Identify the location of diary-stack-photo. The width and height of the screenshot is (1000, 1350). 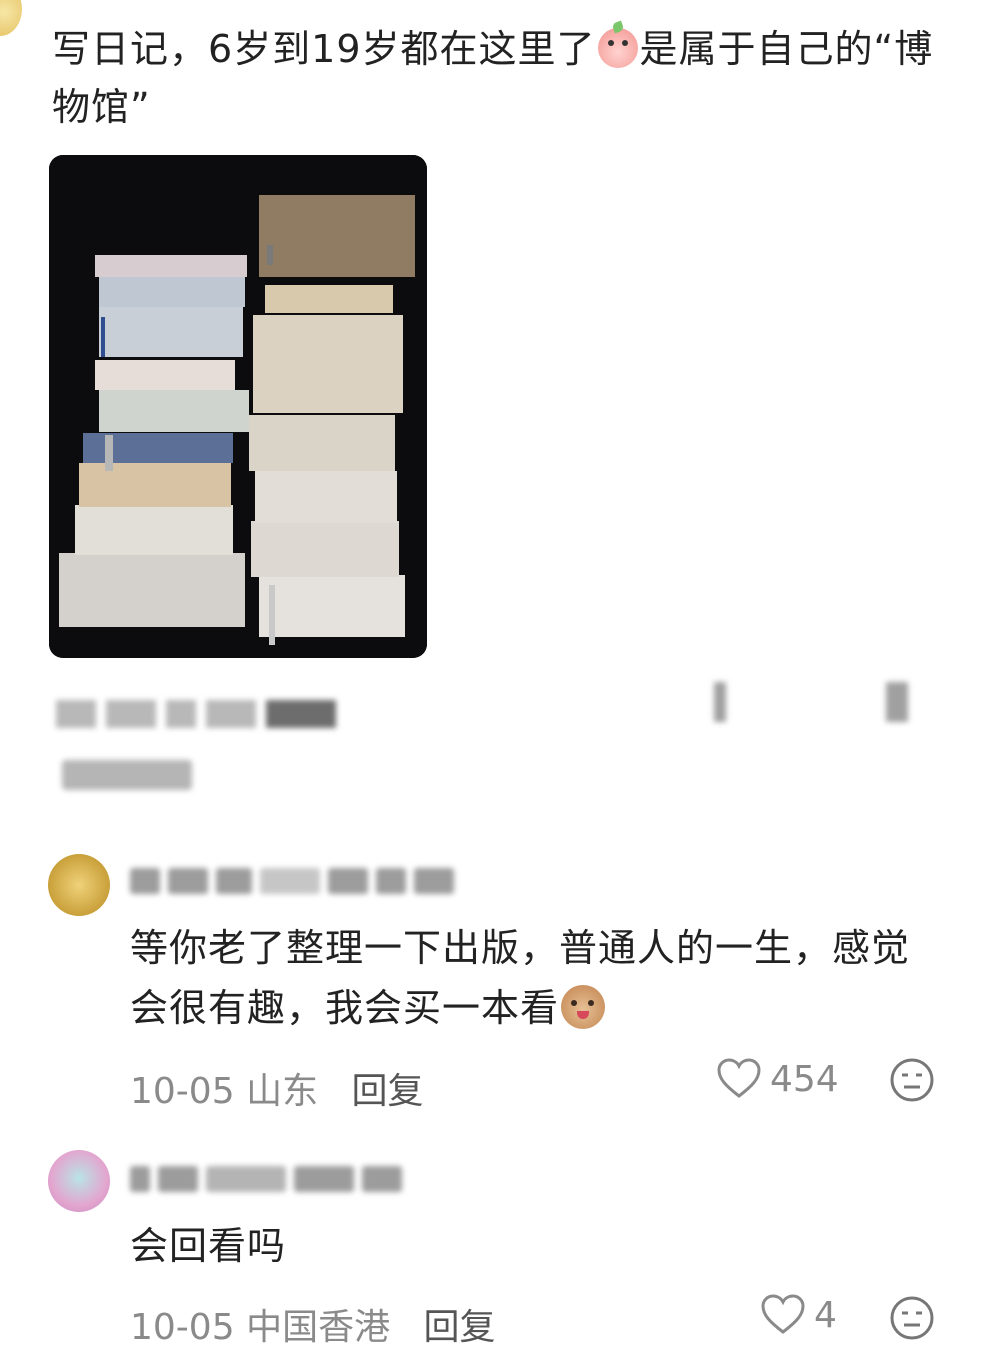
(238, 406).